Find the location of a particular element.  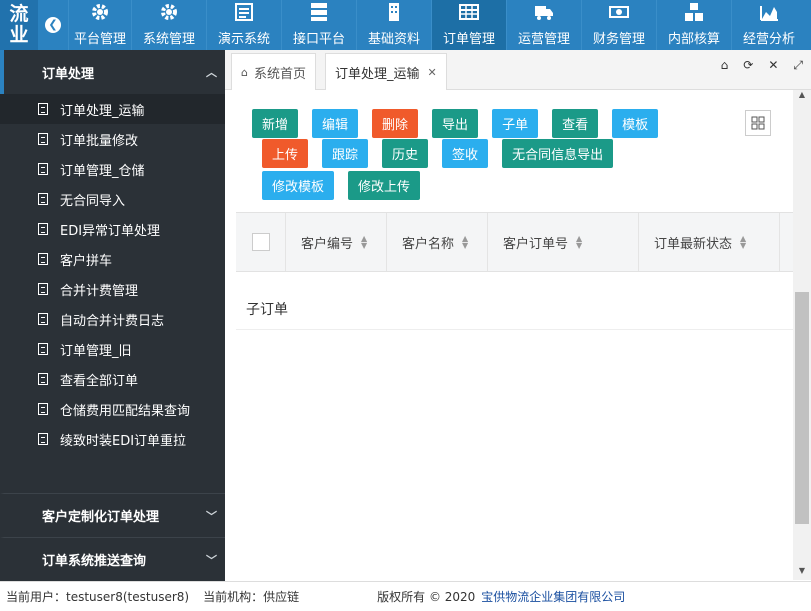

sidebar-item: 订单管理_仓储 is located at coordinates (112, 169).